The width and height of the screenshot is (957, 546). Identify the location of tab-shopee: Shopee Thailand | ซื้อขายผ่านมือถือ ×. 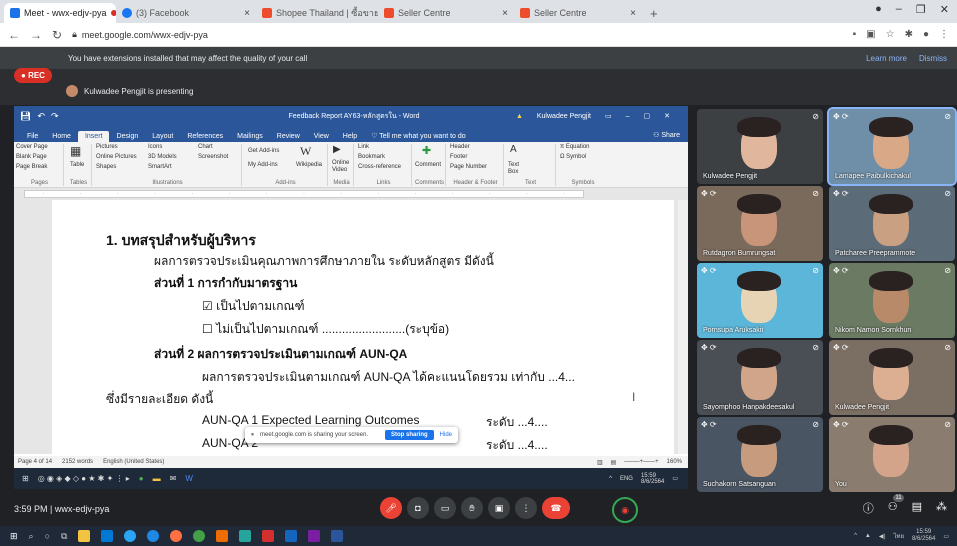
(317, 13).